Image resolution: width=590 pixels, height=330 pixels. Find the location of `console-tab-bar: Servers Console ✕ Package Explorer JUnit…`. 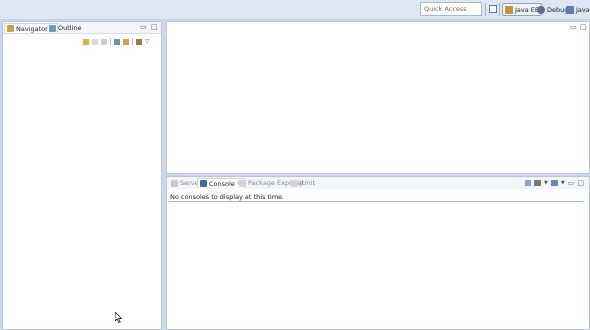

console-tab-bar: Servers Console ✕ Package Explorer JUnit… is located at coordinates (378, 183).